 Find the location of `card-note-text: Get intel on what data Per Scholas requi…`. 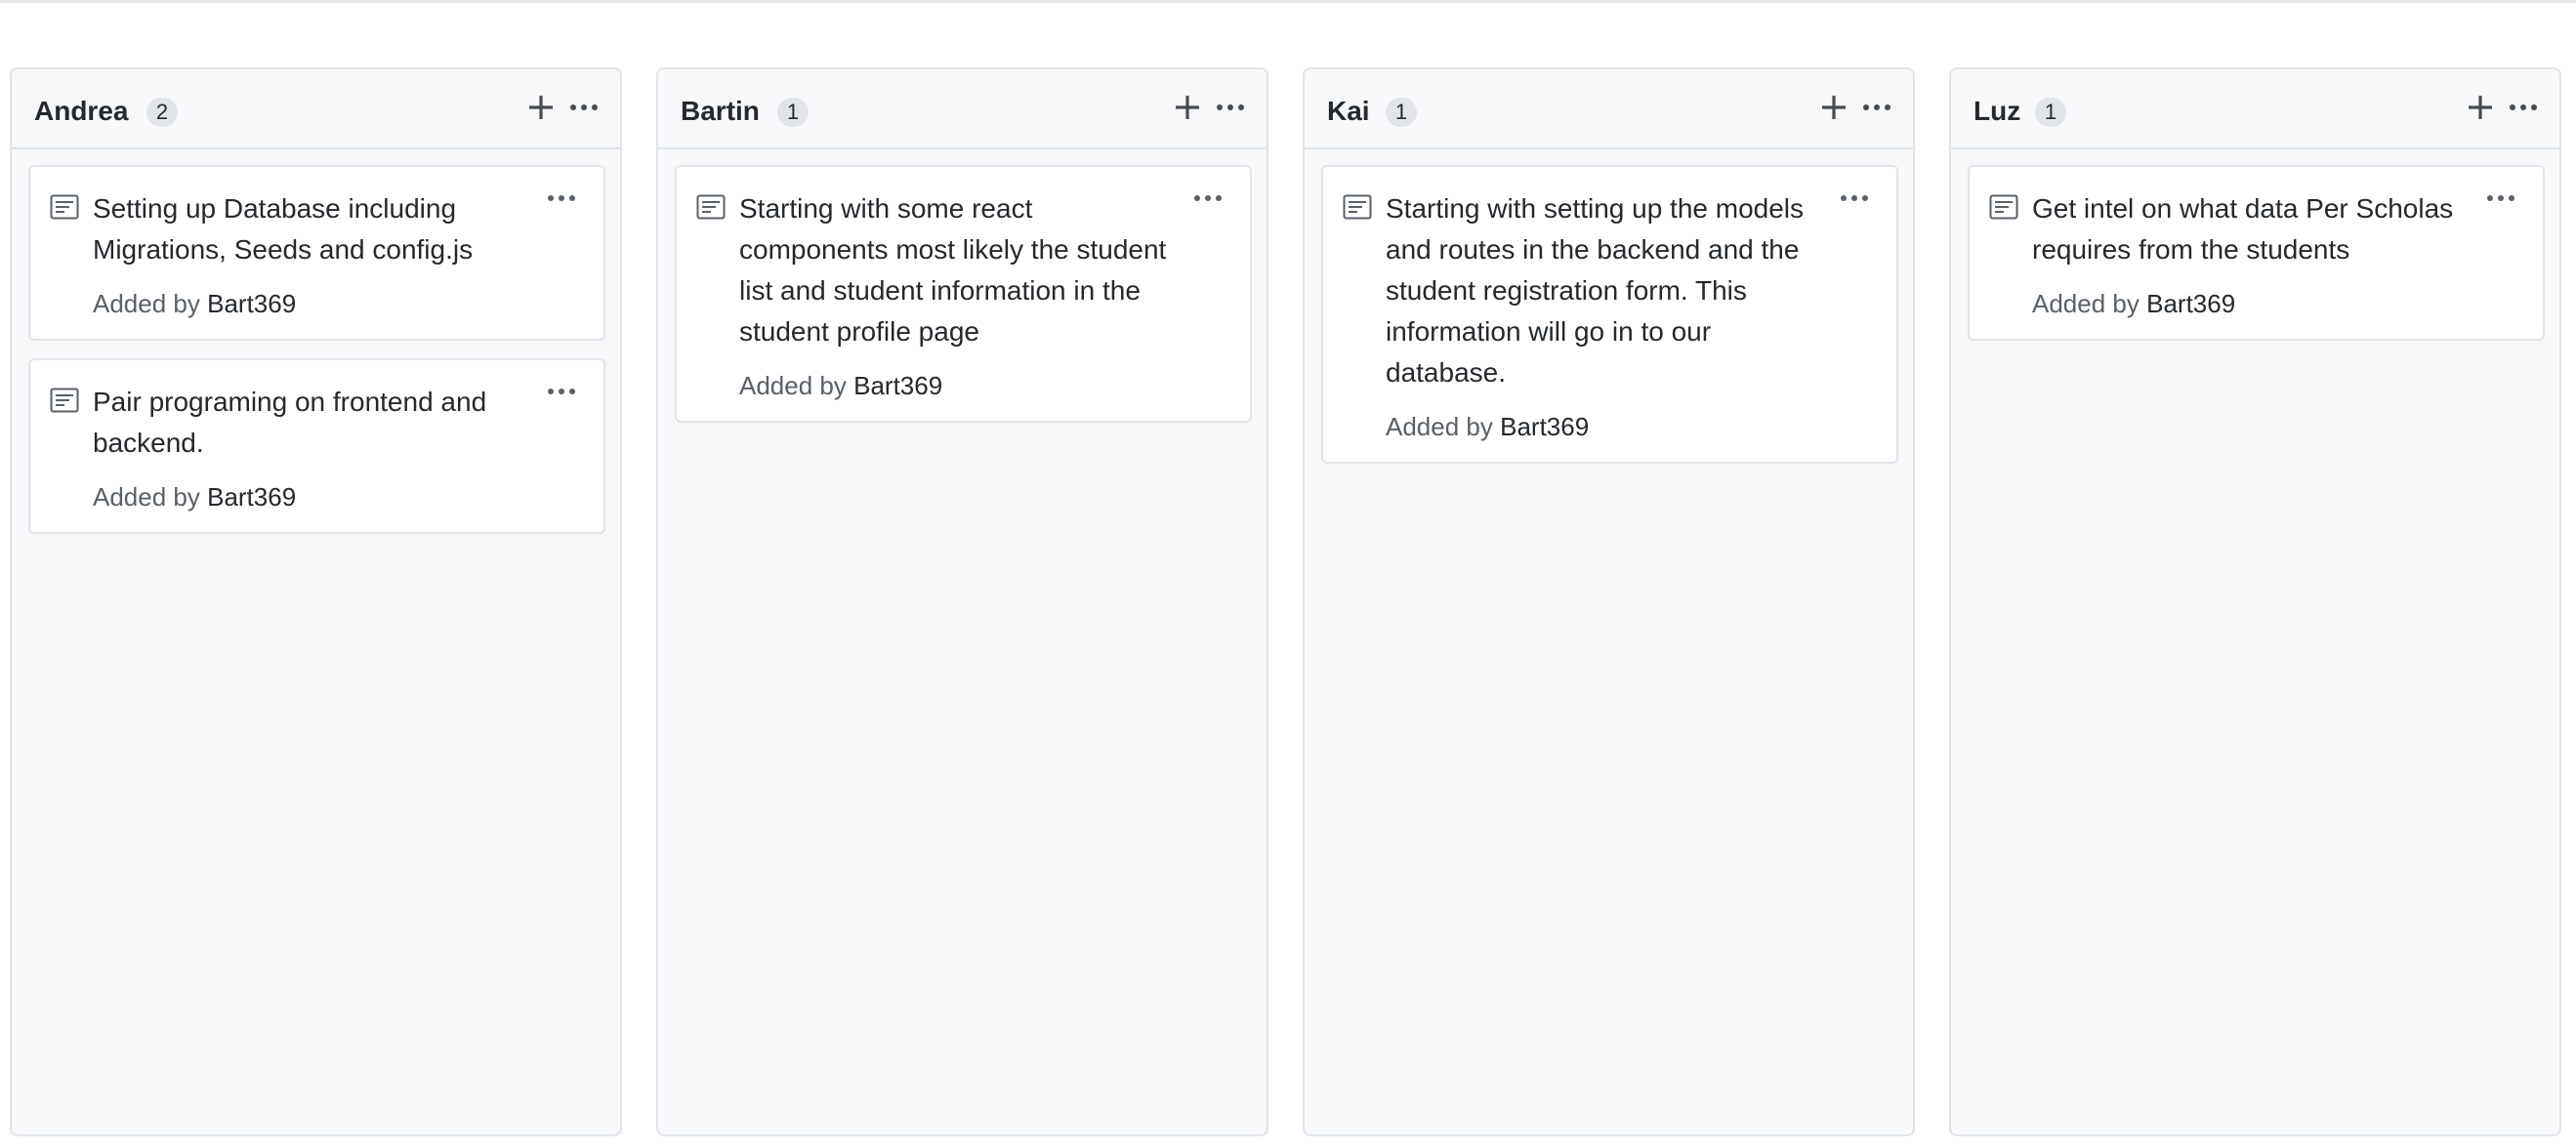

card-note-text: Get intel on what data Per Scholas requi… is located at coordinates (2243, 229).